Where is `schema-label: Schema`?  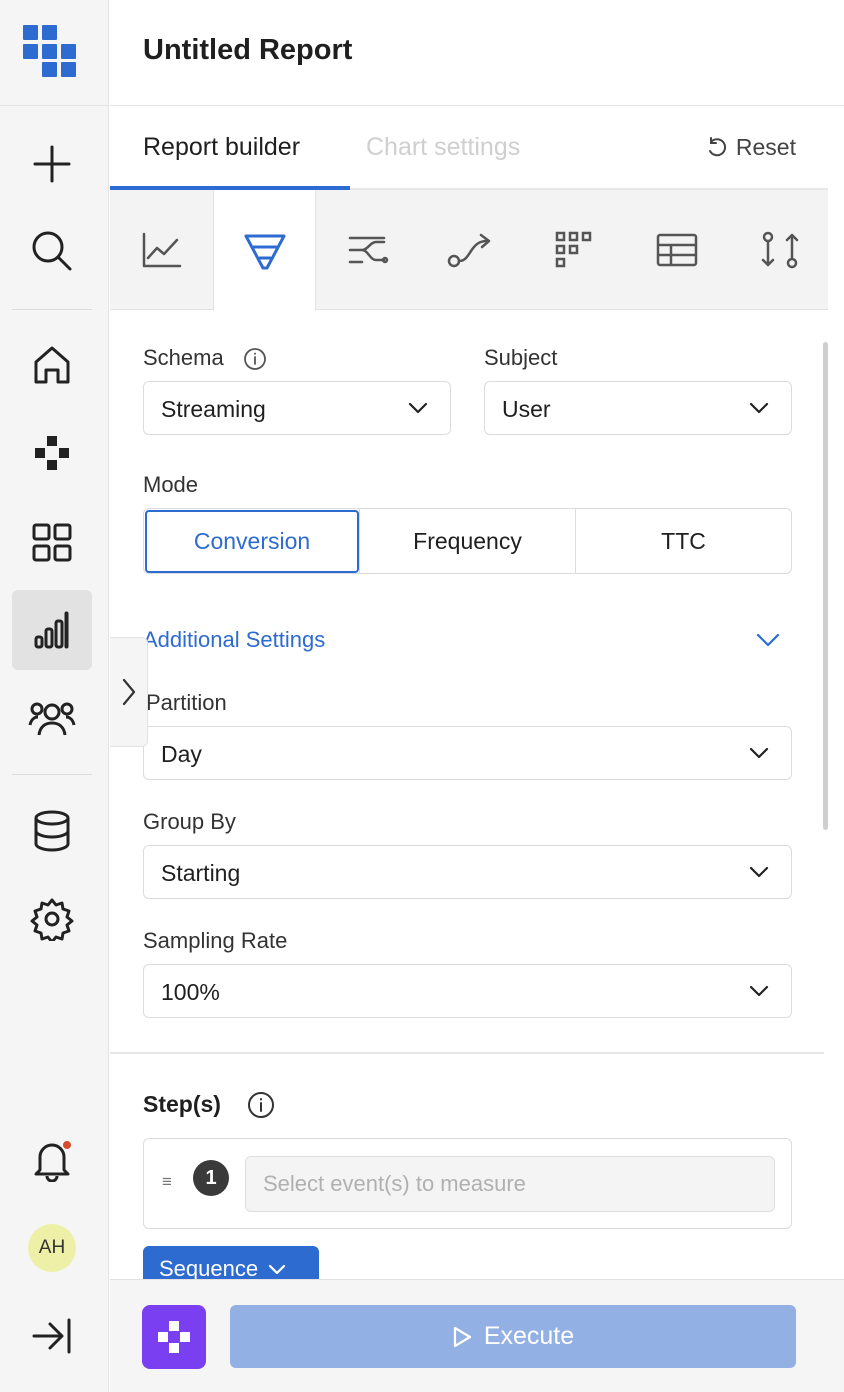
schema-label: Schema is located at coordinates (204, 358).